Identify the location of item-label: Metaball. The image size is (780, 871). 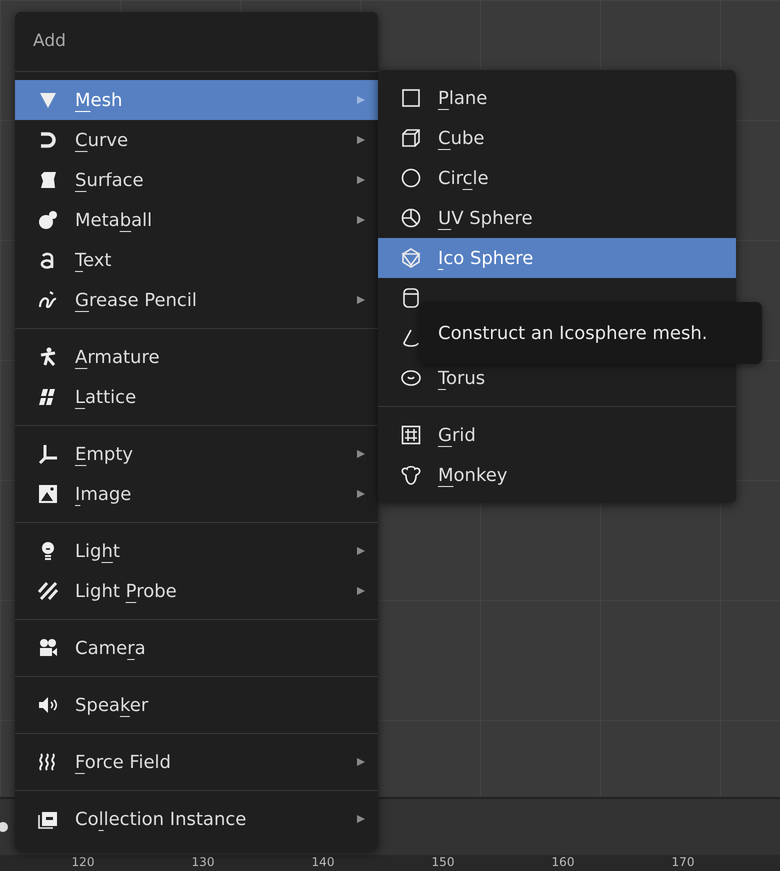
(113, 220).